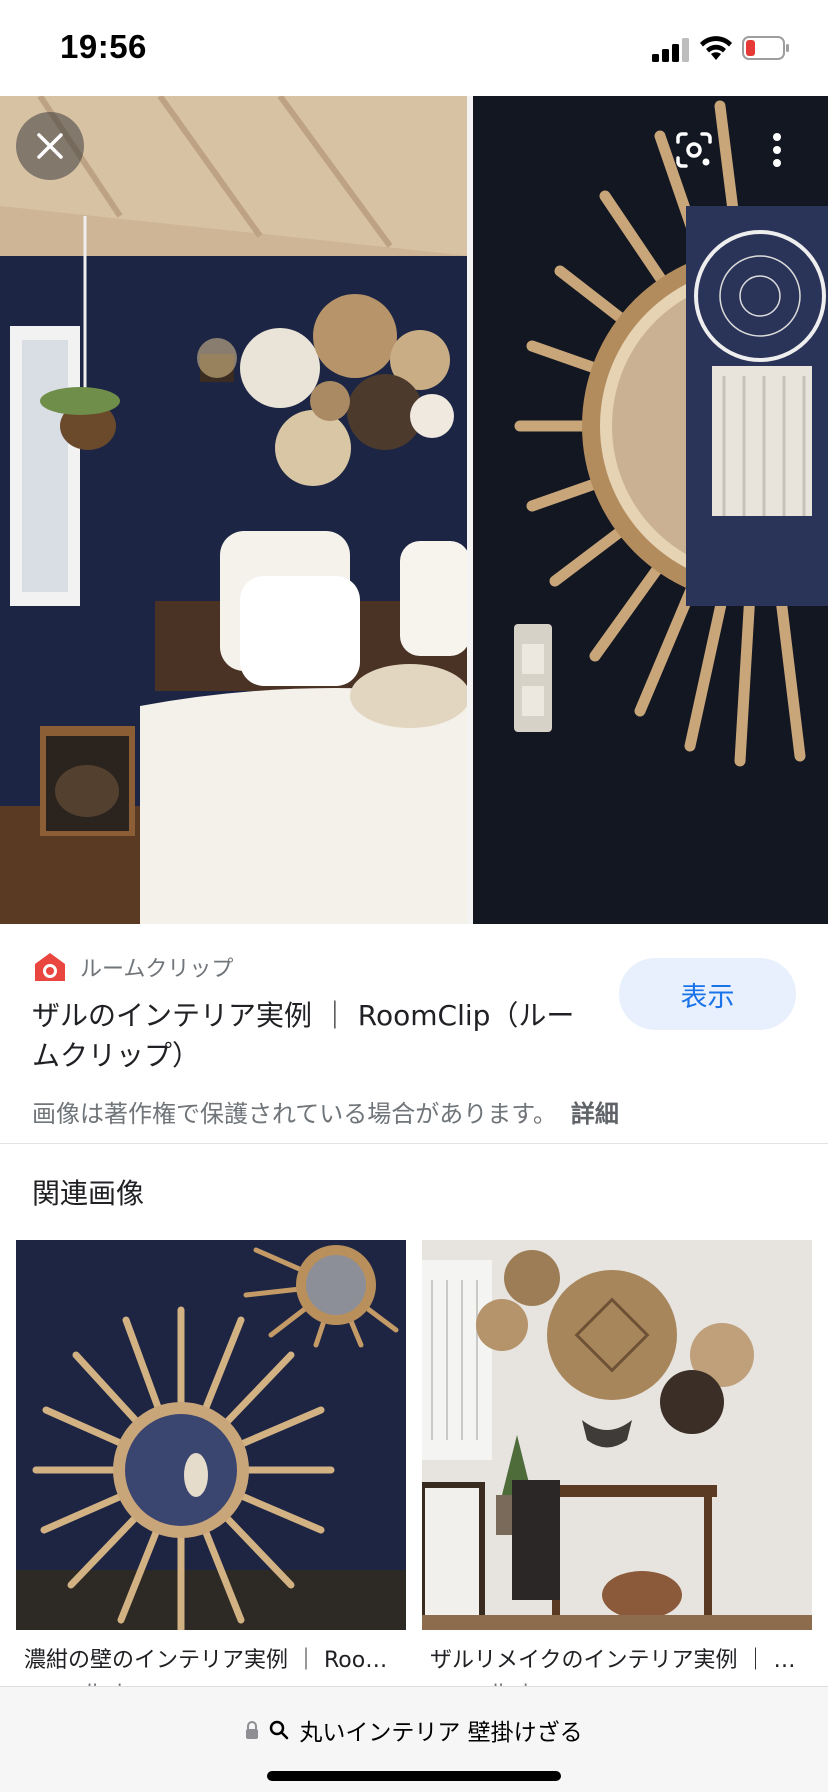 This screenshot has width=828, height=1792. I want to click on address-field: 丸いインテリア 壁掛けざる, so click(414, 1730).